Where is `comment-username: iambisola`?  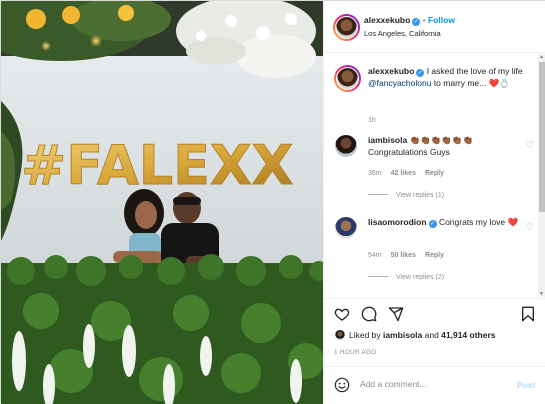
comment-username: iambisola is located at coordinates (387, 140).